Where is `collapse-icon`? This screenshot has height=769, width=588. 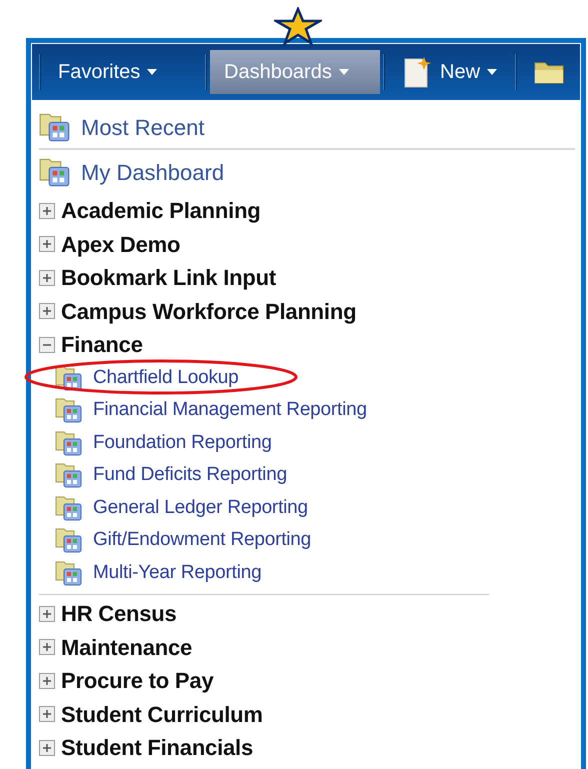
collapse-icon is located at coordinates (47, 344).